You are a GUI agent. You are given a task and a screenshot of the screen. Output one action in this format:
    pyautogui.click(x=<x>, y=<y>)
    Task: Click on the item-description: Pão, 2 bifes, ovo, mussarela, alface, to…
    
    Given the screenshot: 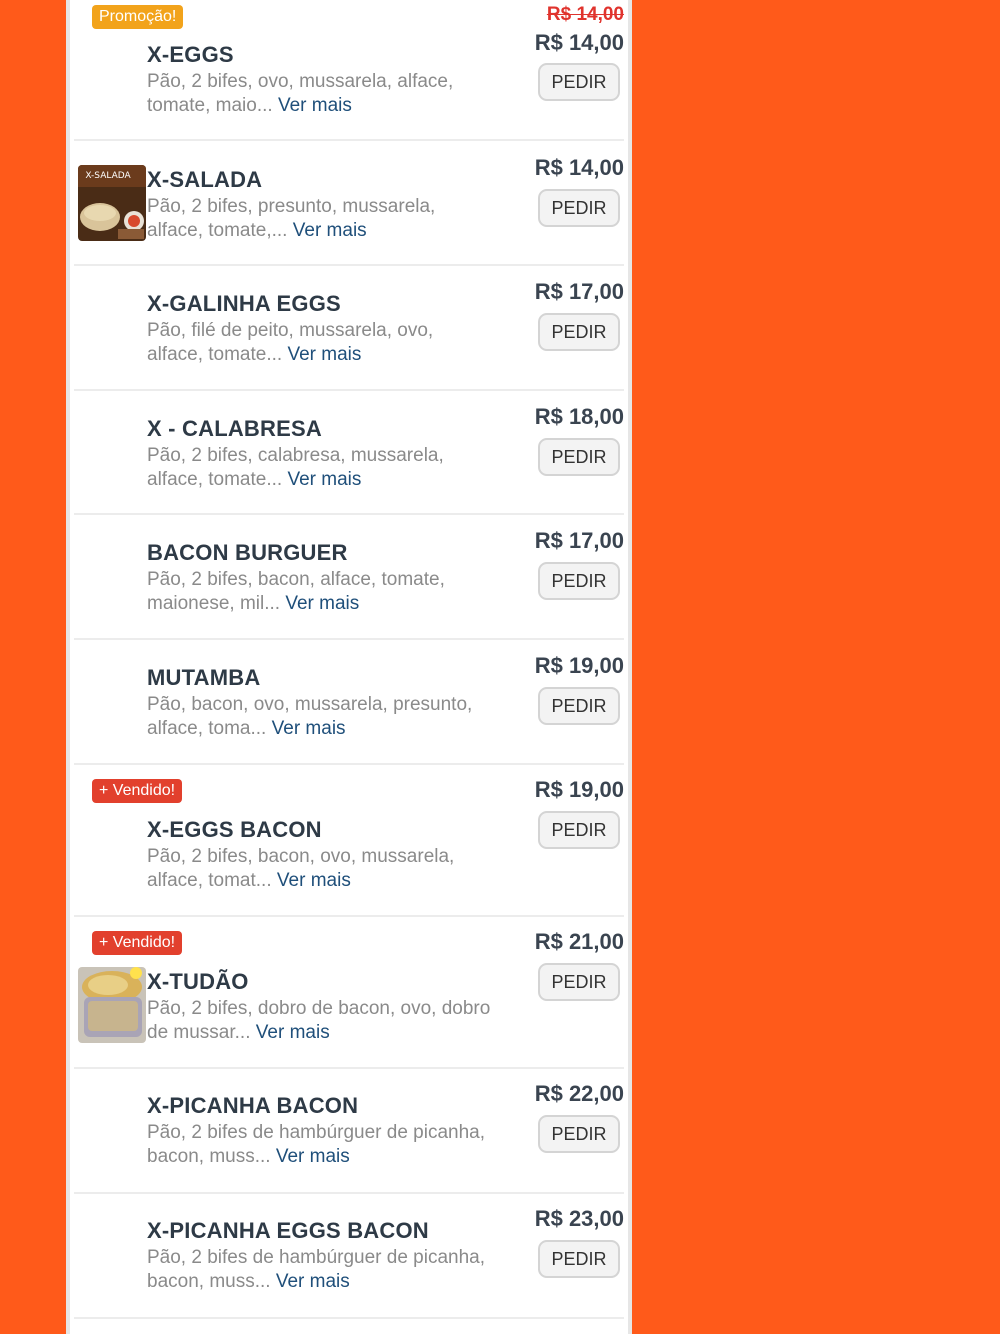 What is the action you would take?
    pyautogui.click(x=300, y=93)
    